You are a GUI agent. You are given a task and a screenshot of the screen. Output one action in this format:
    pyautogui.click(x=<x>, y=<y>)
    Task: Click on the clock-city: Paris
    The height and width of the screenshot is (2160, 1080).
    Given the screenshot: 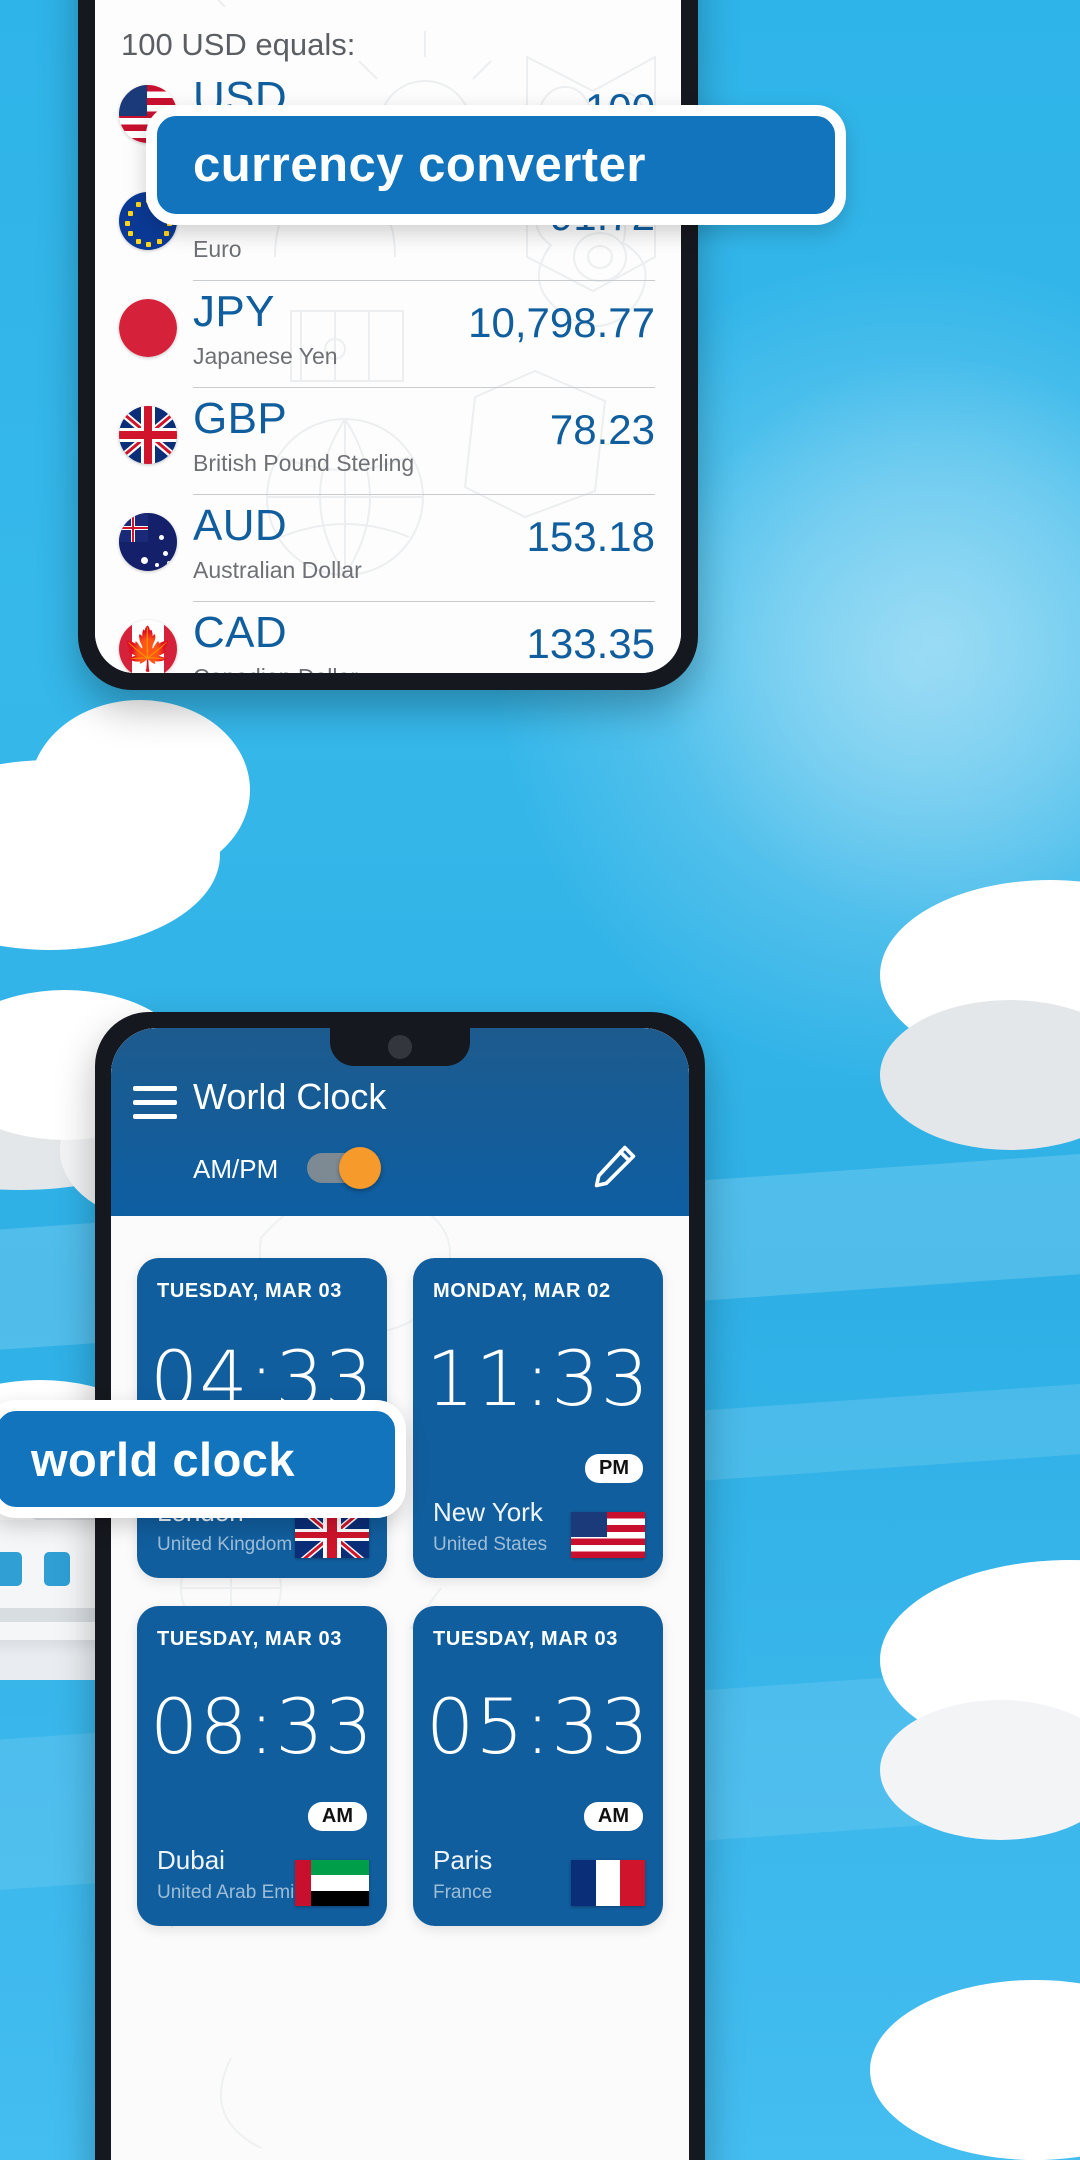 What is the action you would take?
    pyautogui.click(x=463, y=1860)
    